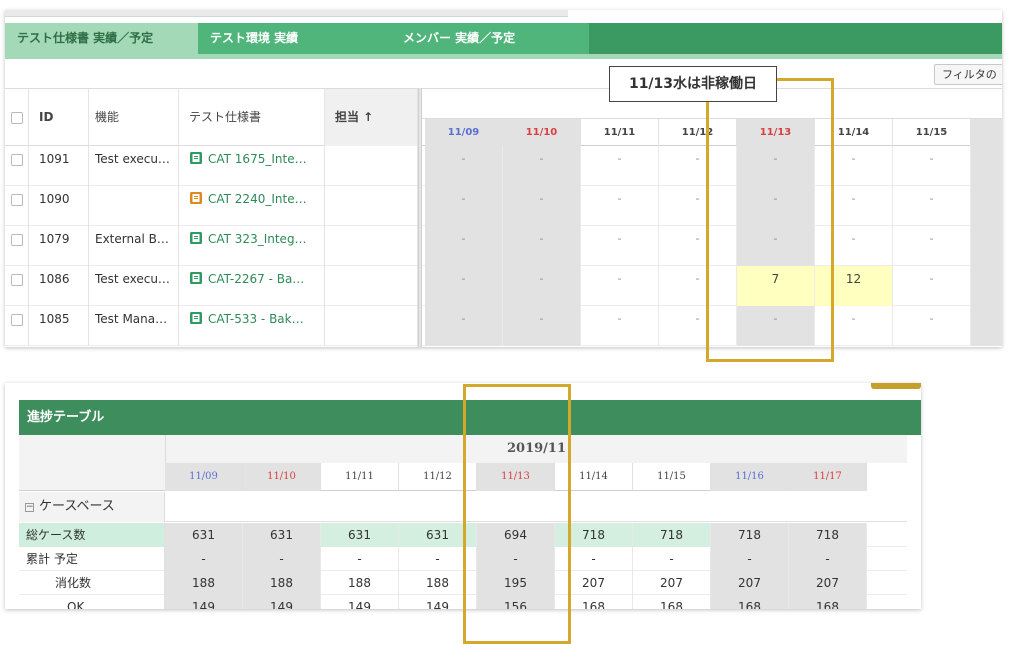 The width and height of the screenshot is (1030, 664). What do you see at coordinates (896, 386) in the screenshot?
I see `gold-tab-accent` at bounding box center [896, 386].